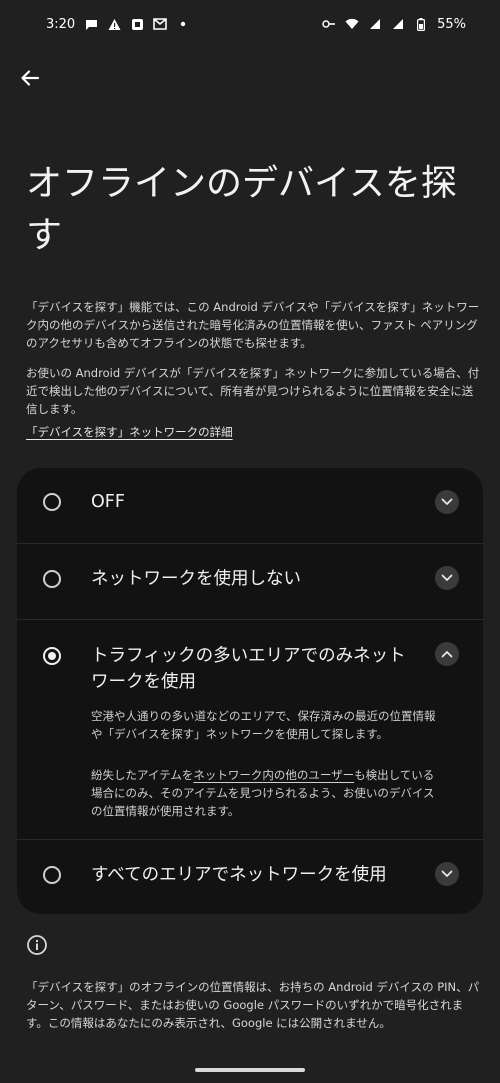 The image size is (500, 1083). I want to click on back-button, so click(30, 78).